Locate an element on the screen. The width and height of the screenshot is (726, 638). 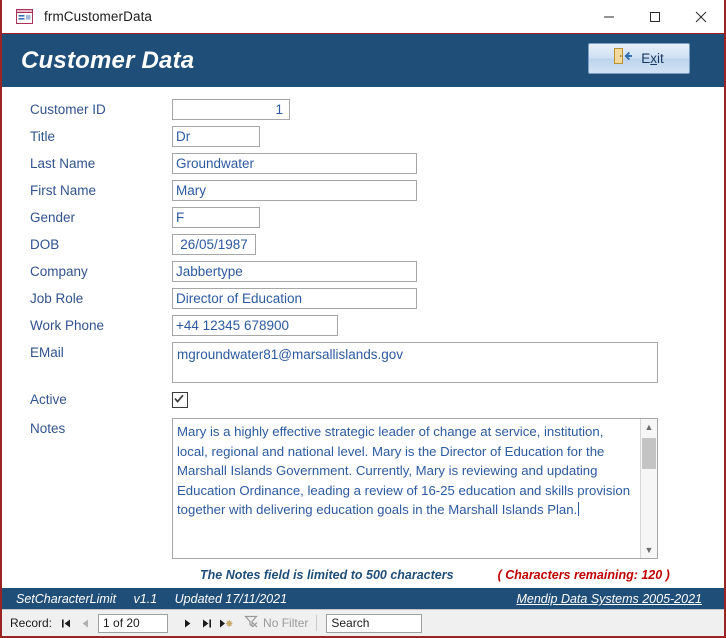
go-previous-icon is located at coordinates (85, 623).